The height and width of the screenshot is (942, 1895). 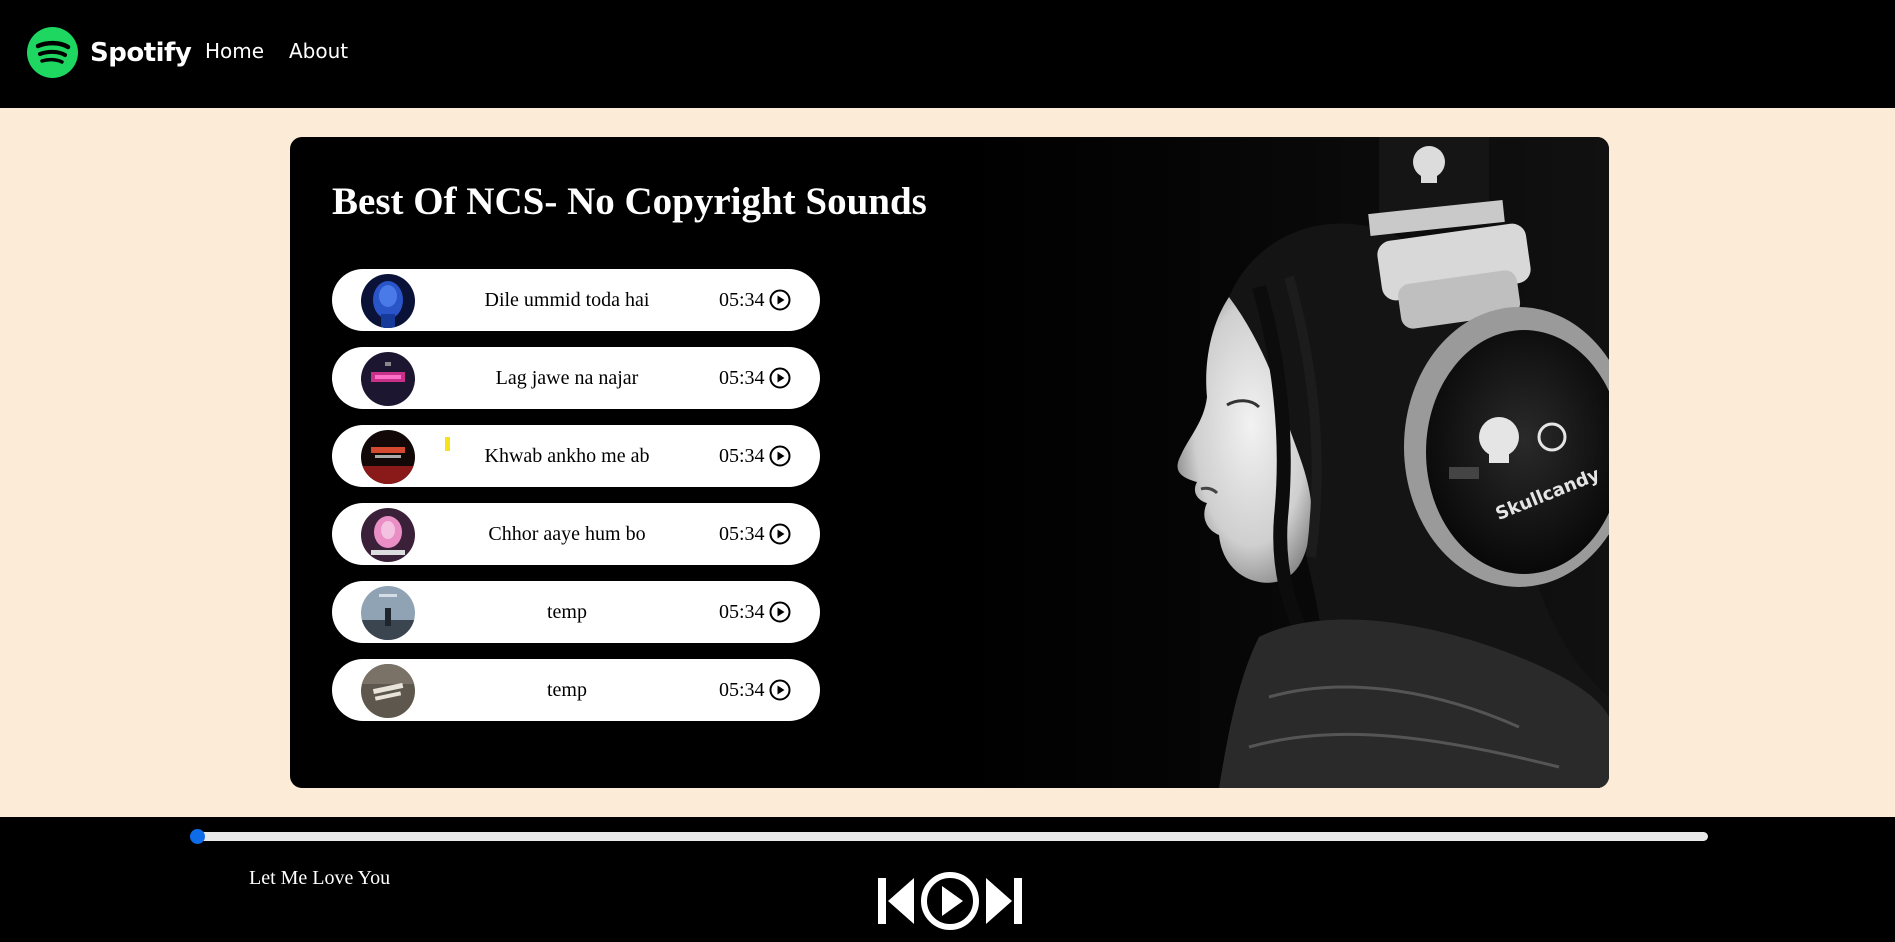 I want to click on brand-name: Spotify, so click(x=141, y=52).